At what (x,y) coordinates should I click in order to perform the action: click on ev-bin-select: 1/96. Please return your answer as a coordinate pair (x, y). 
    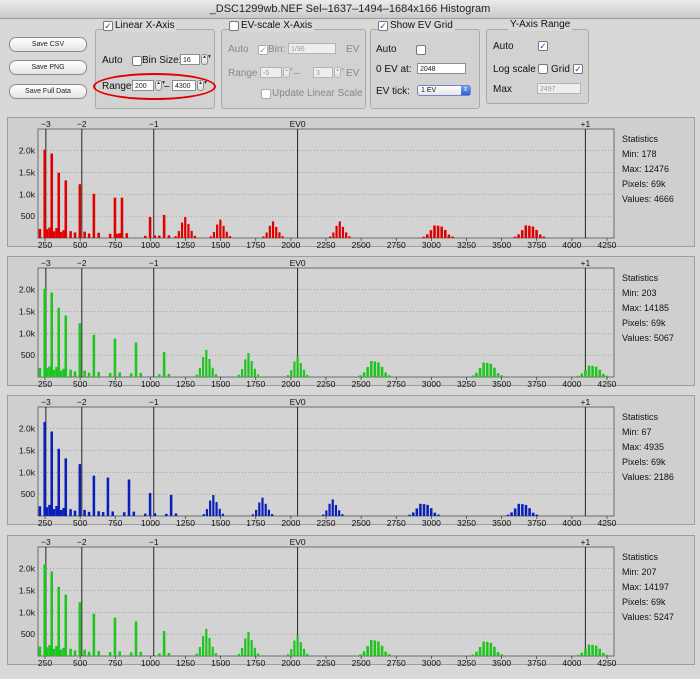
    Looking at the image, I should click on (312, 48).